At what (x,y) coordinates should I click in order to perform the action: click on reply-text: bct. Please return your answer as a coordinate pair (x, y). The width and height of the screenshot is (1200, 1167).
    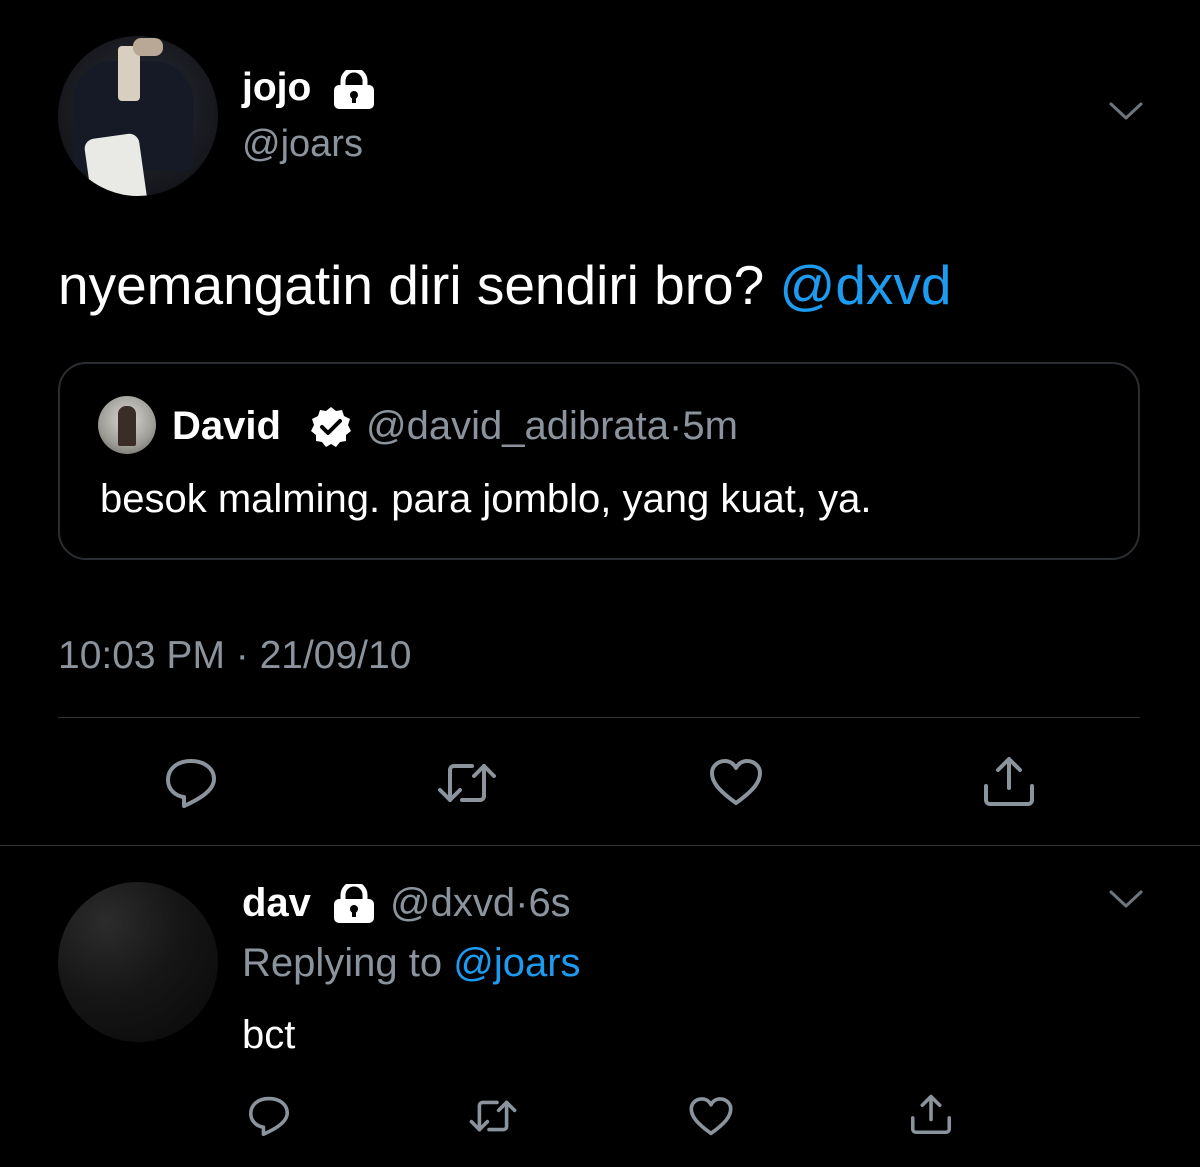
    Looking at the image, I should click on (269, 1035).